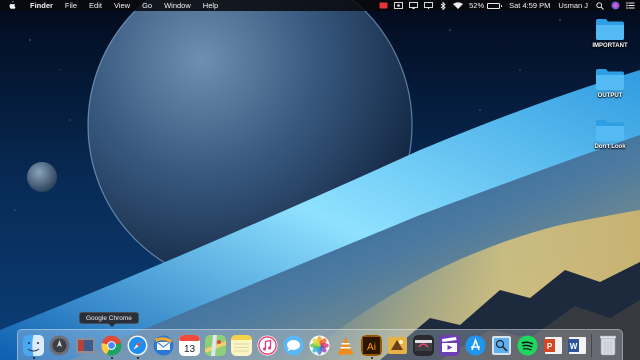  What do you see at coordinates (449, 345) in the screenshot?
I see `dock-imovie` at bounding box center [449, 345].